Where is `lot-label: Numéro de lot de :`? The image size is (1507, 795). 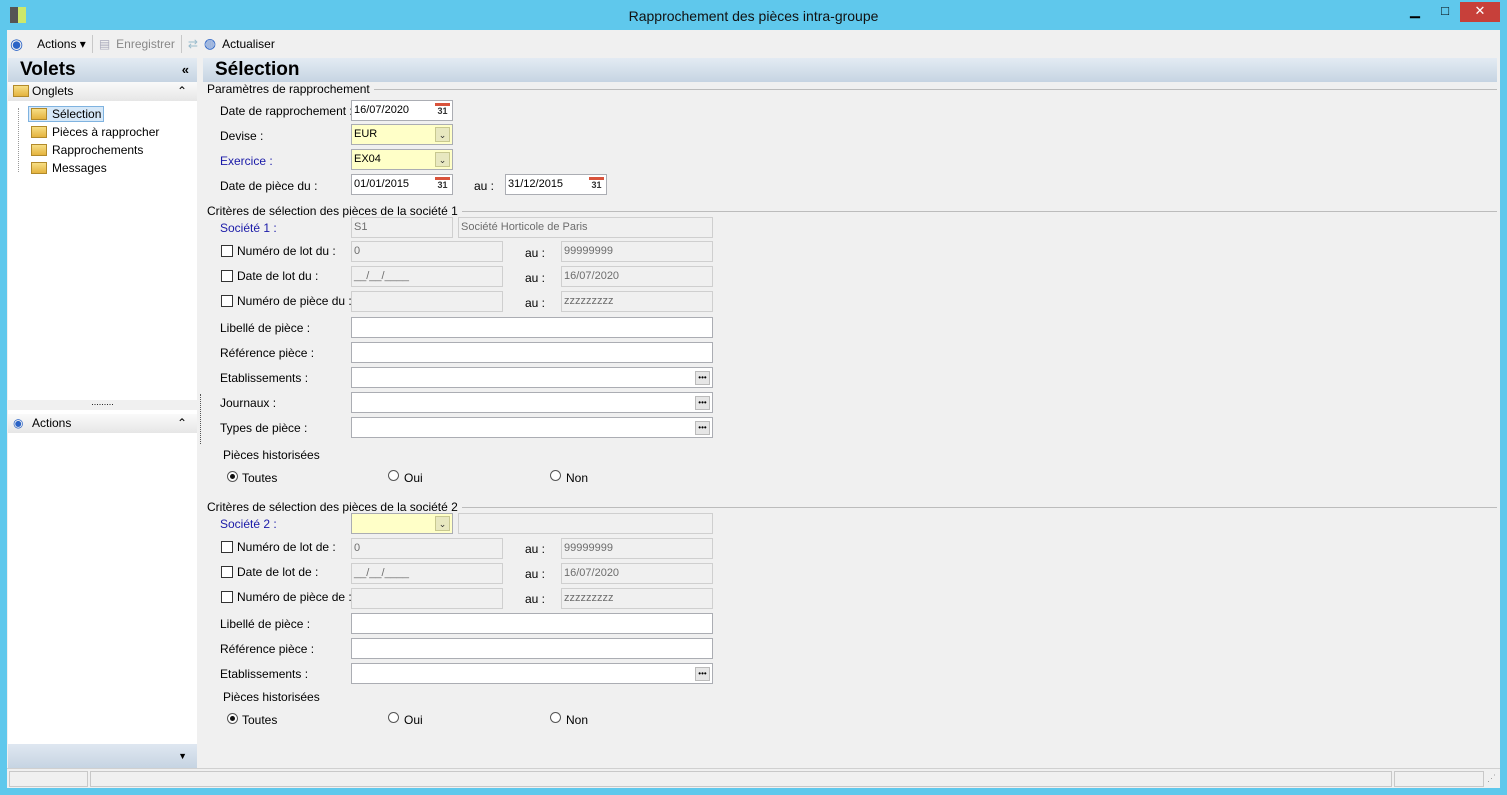 lot-label: Numéro de lot de : is located at coordinates (286, 547).